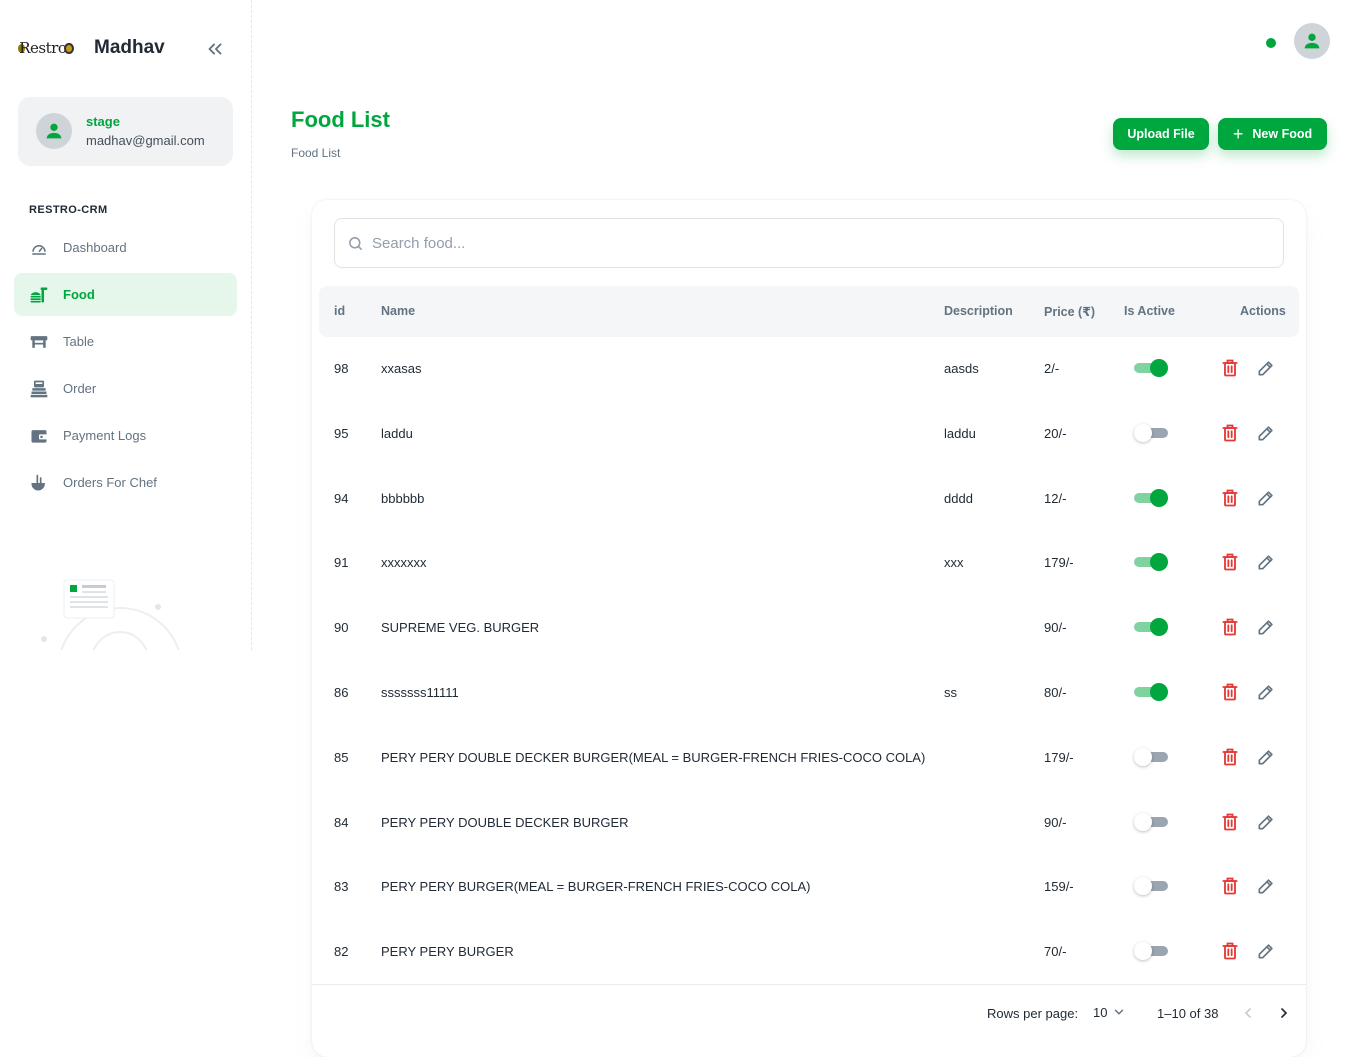 Image resolution: width=1366 pixels, height=1057 pixels. What do you see at coordinates (110, 612) in the screenshot?
I see `sidebar-illustration` at bounding box center [110, 612].